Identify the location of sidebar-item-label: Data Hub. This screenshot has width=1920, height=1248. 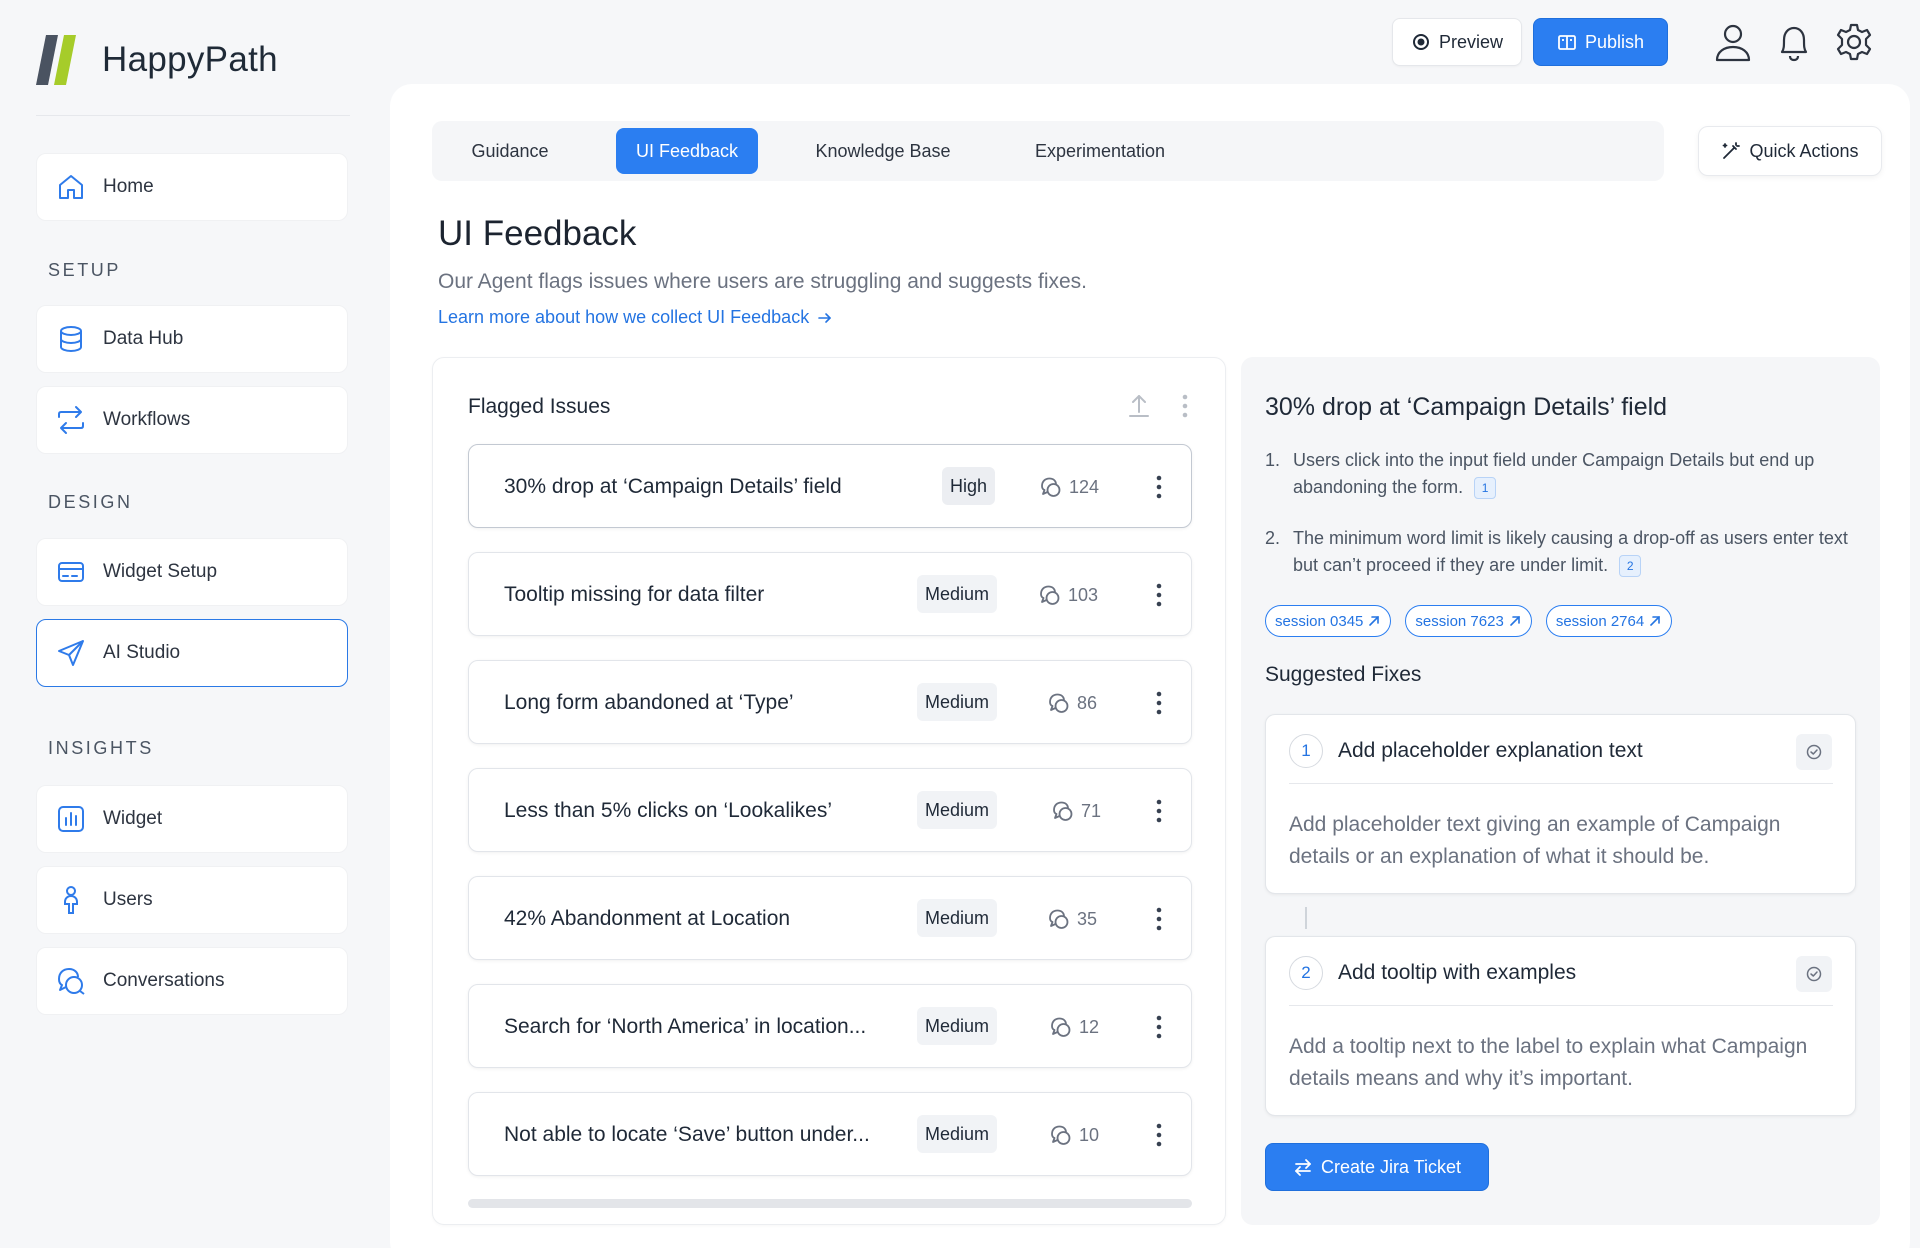
(143, 338).